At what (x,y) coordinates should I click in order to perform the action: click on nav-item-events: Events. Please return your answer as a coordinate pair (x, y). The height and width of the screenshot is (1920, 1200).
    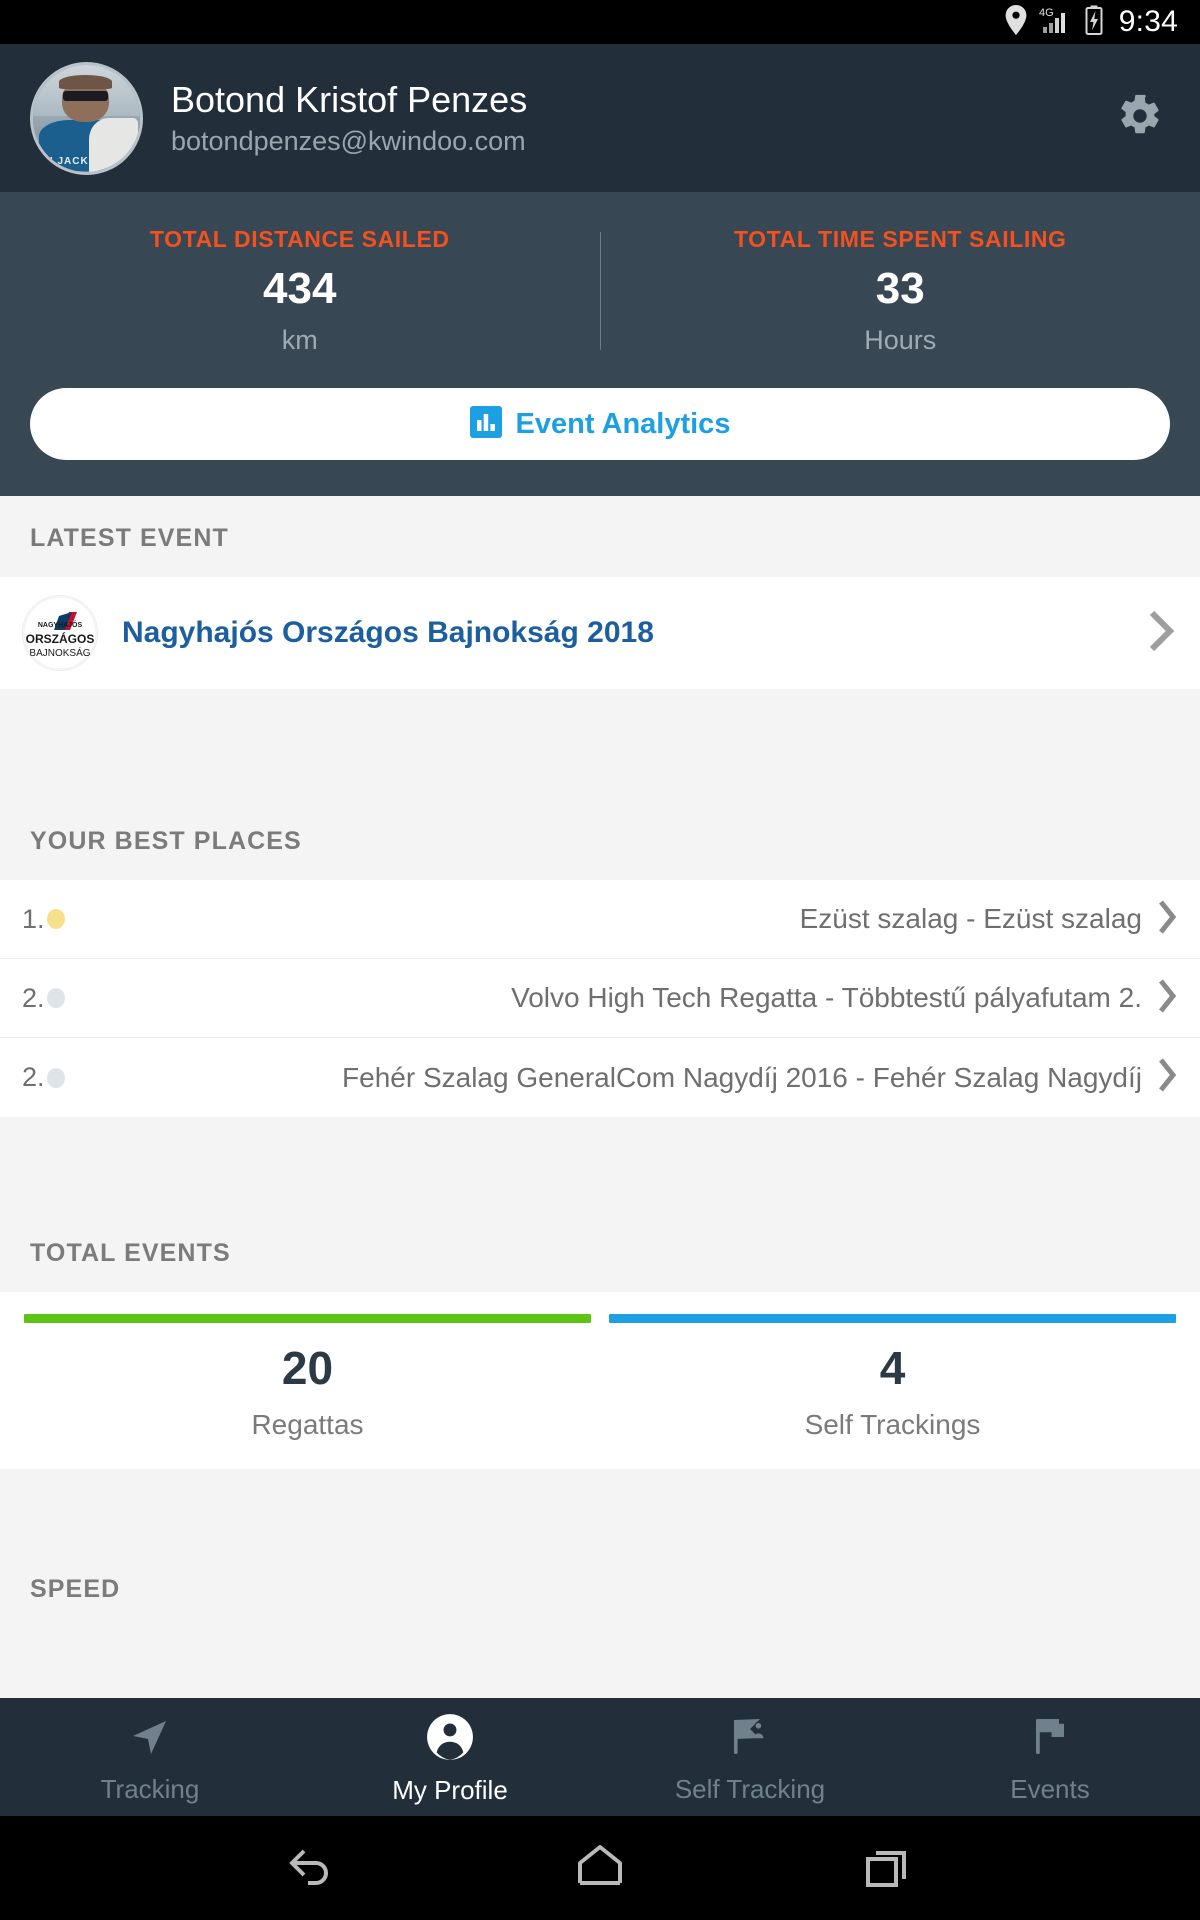
    Looking at the image, I should click on (1050, 1757).